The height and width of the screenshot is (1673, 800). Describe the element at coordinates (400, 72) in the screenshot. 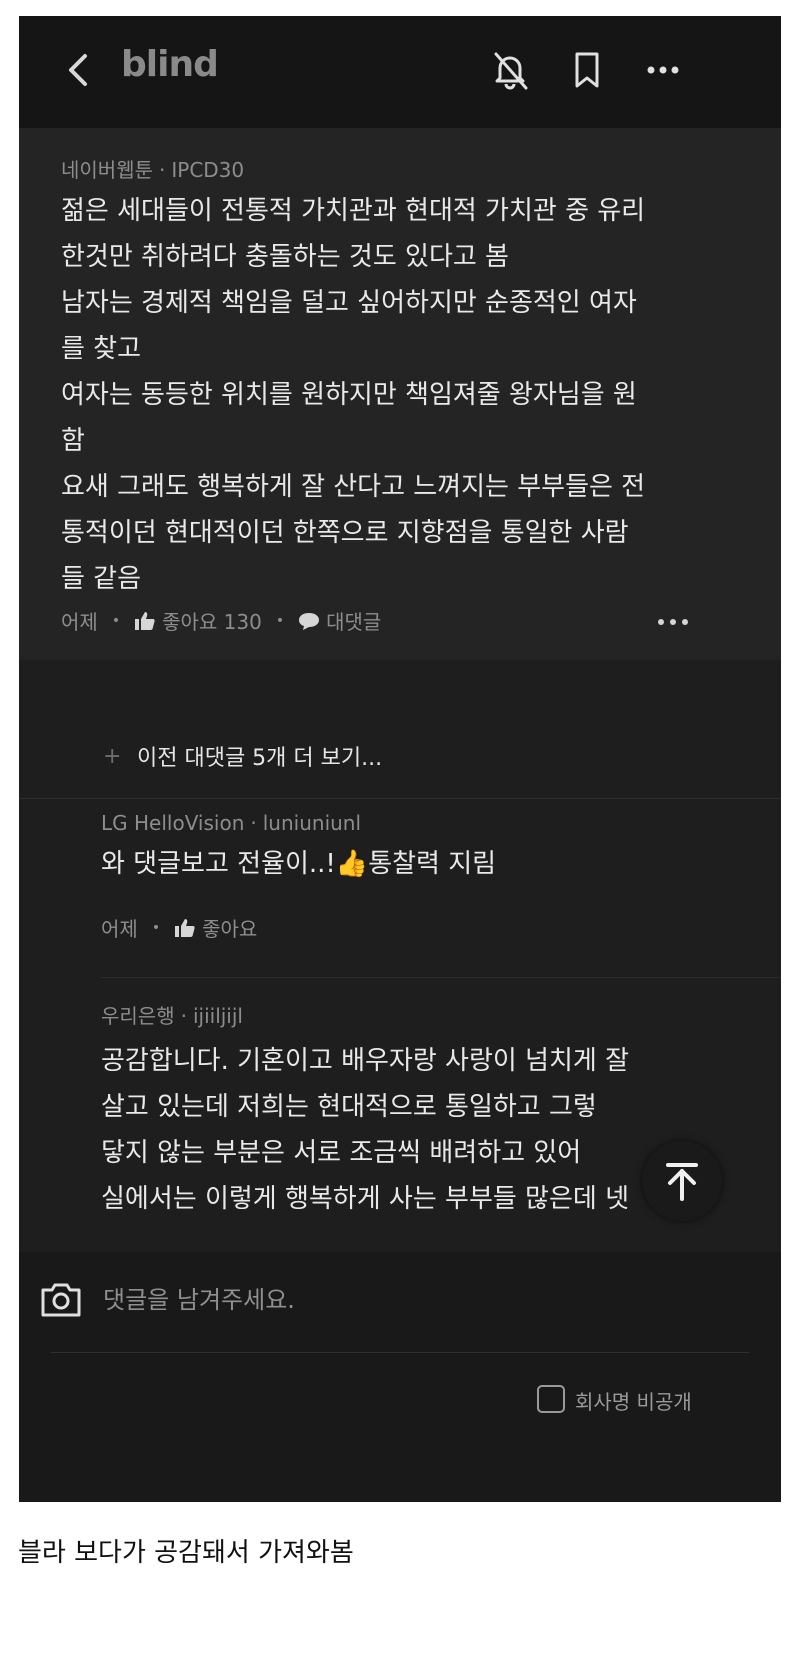

I see `top-bar: blind` at that location.